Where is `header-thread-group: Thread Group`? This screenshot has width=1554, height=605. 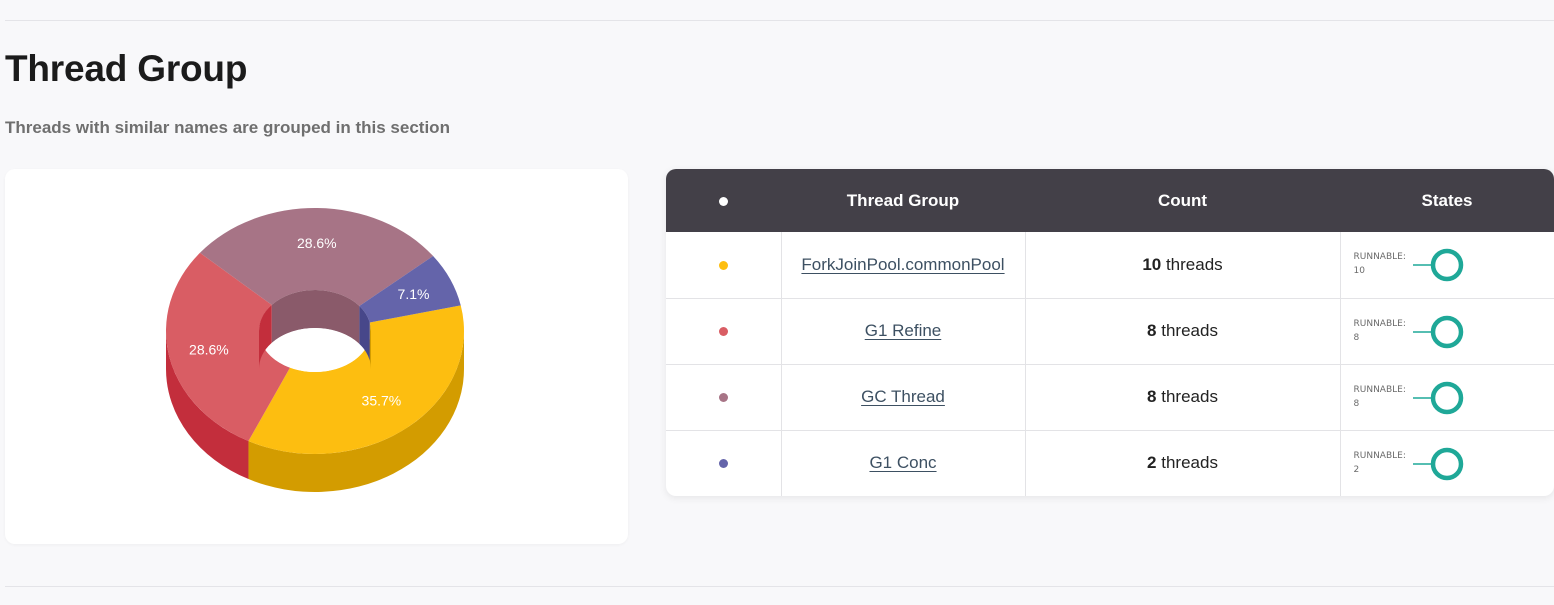 header-thread-group: Thread Group is located at coordinates (903, 200).